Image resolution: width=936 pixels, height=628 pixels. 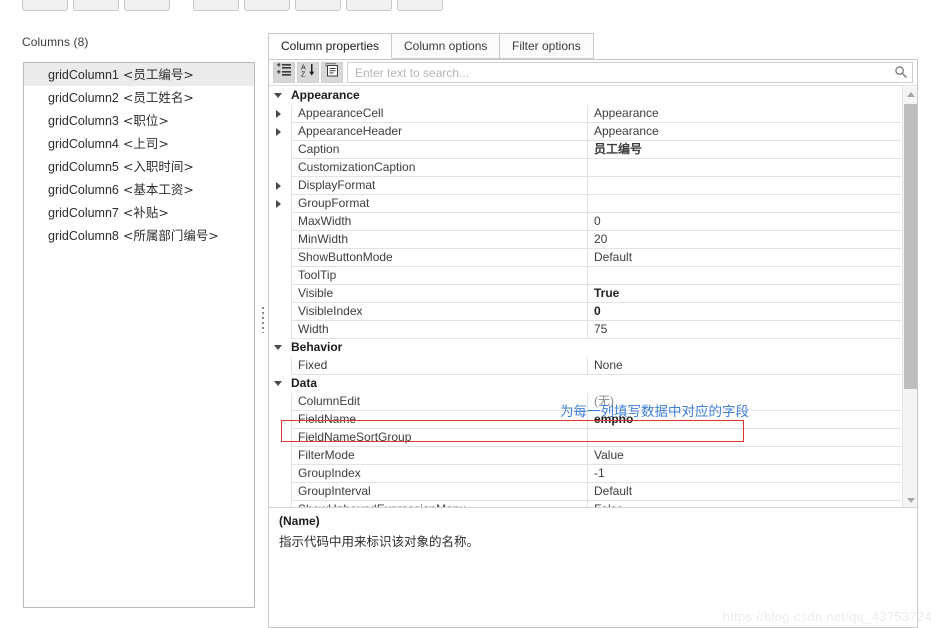 I want to click on property-name-cell: VisibleIndex, so click(x=439, y=312).